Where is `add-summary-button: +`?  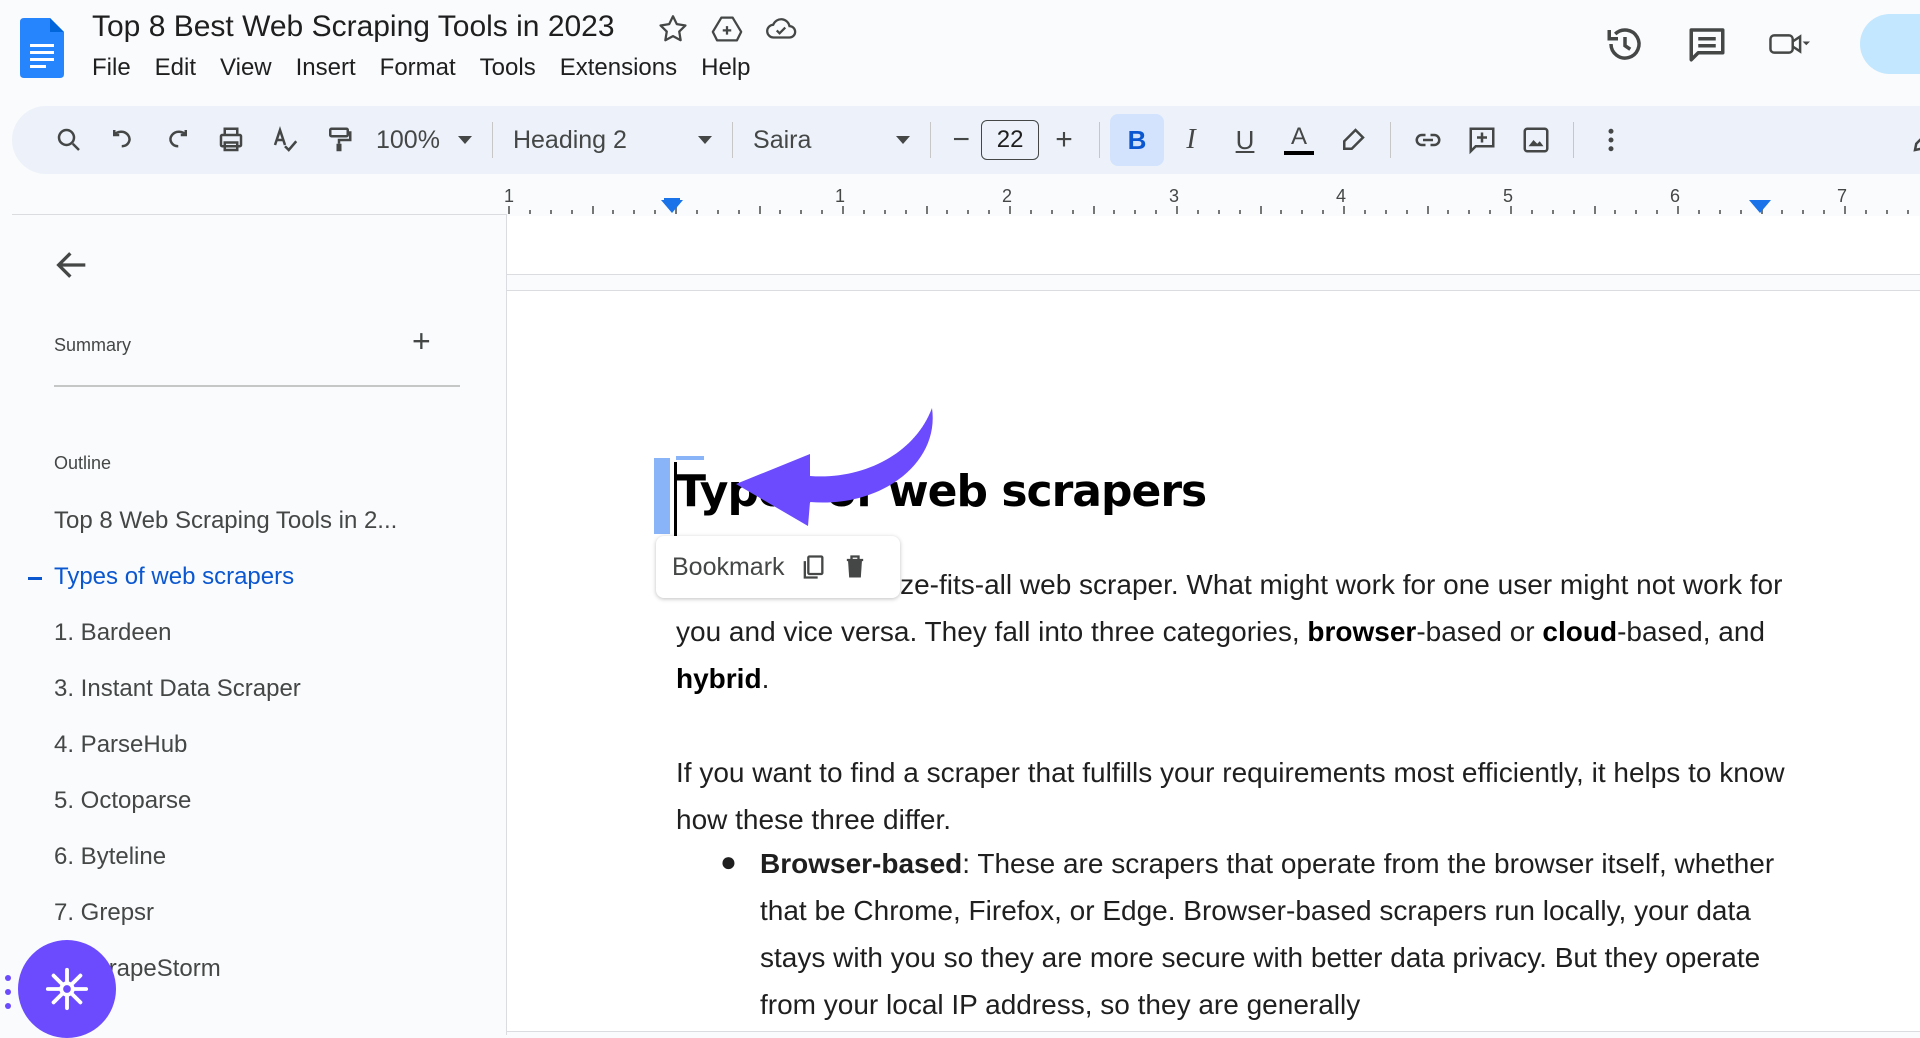
add-summary-button: + is located at coordinates (421, 341).